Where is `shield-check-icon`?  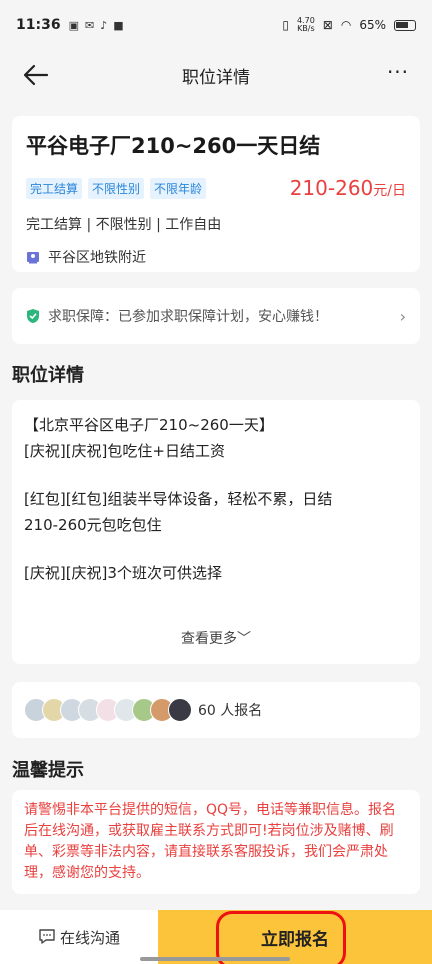 shield-check-icon is located at coordinates (33, 316).